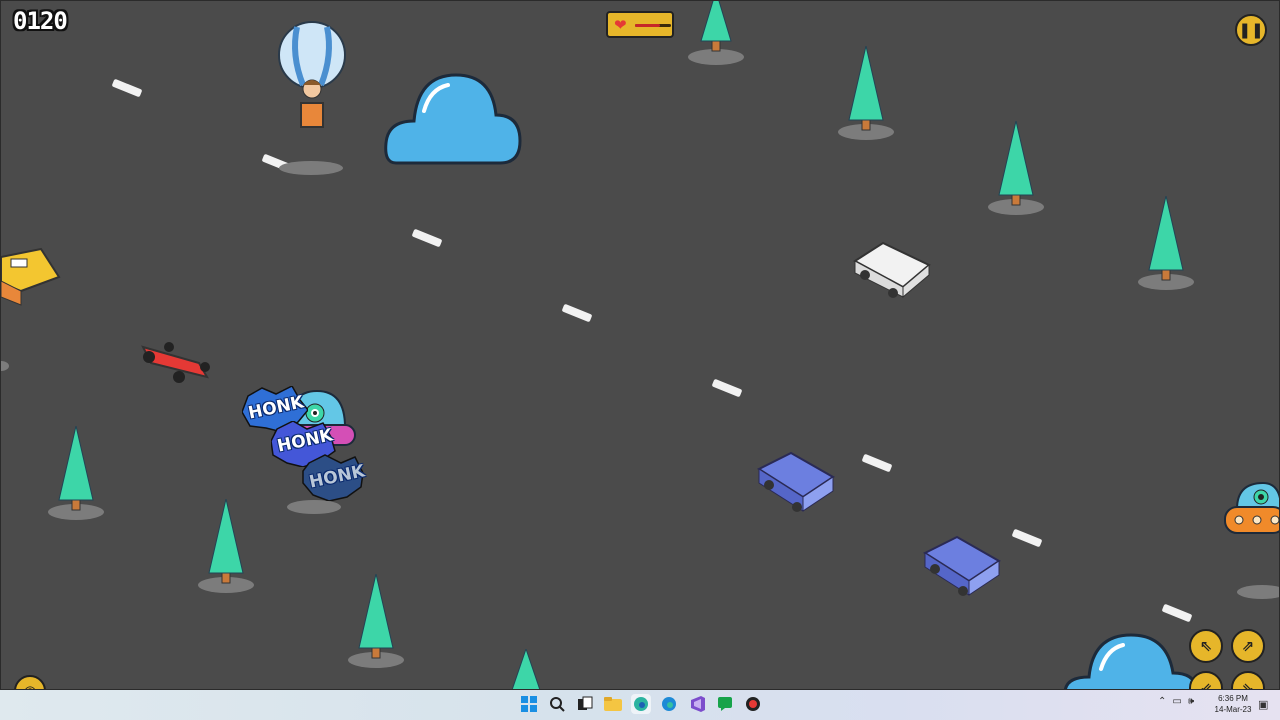 The height and width of the screenshot is (720, 1280). Describe the element at coordinates (585, 704) in the screenshot. I see `task-view-icon` at that location.